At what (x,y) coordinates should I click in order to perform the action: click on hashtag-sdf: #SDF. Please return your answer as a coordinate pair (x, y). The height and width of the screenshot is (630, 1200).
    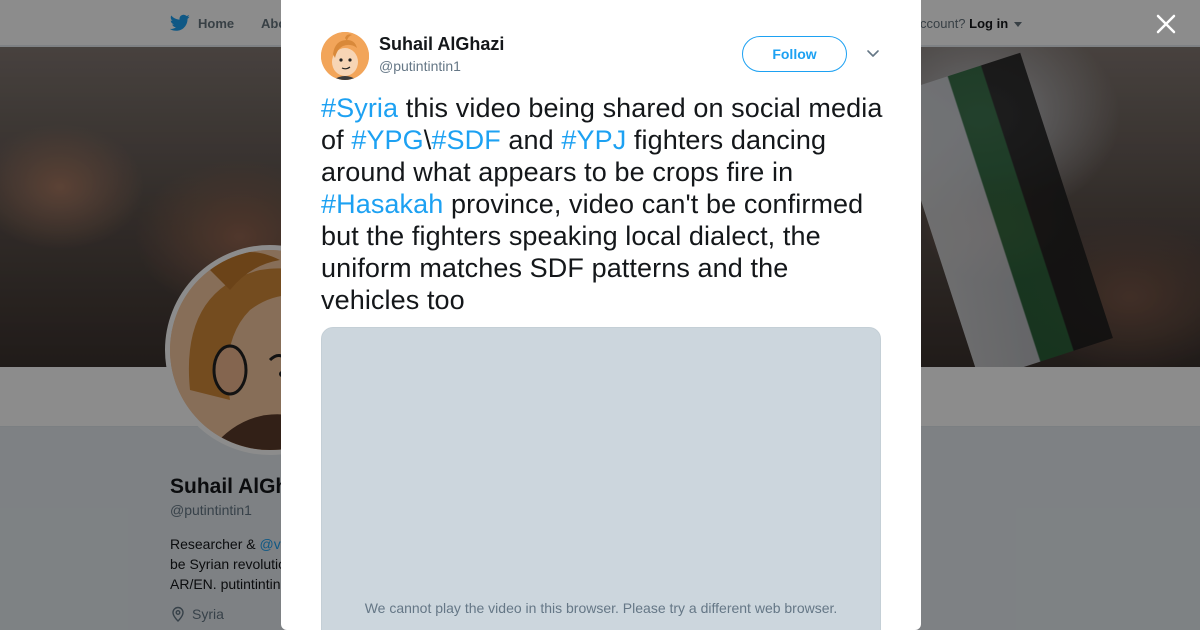
    Looking at the image, I should click on (465, 140).